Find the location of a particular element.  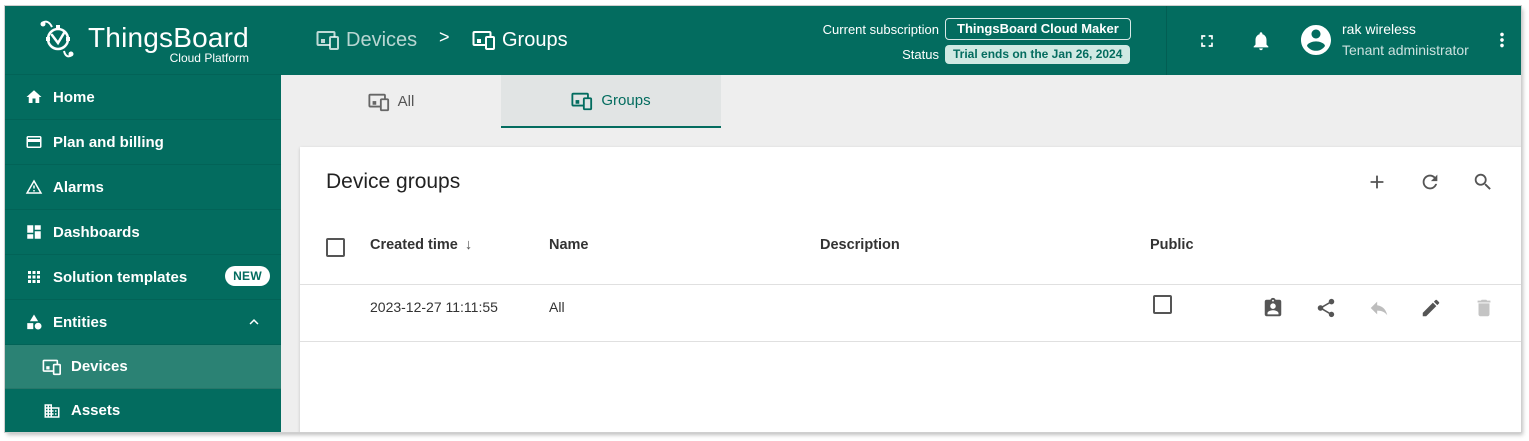

sidebar-item-home: Home is located at coordinates (143, 97).